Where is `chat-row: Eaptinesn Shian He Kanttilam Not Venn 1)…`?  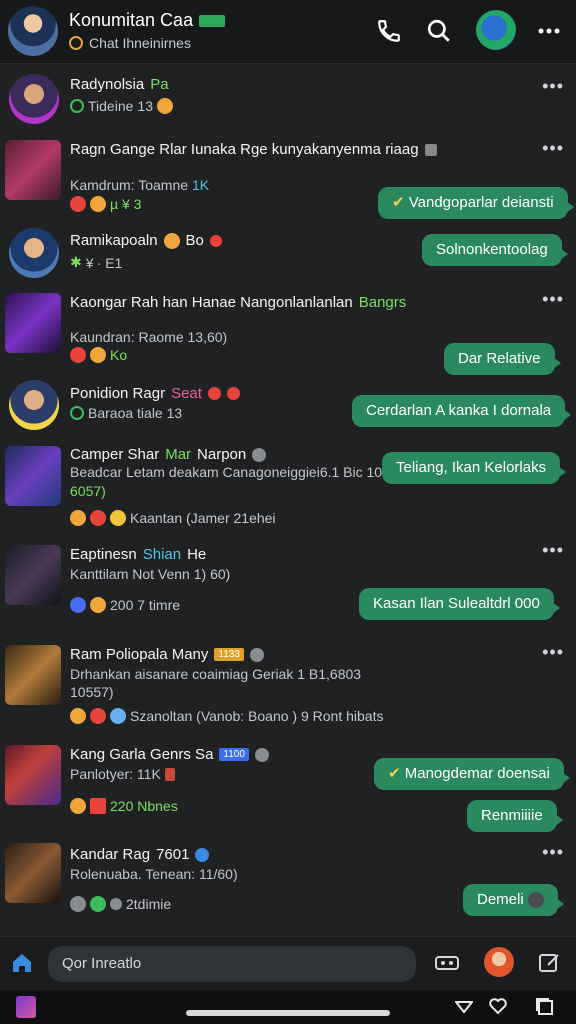 chat-row: Eaptinesn Shian He Kanttilam Not Venn 1)… is located at coordinates (288, 589).